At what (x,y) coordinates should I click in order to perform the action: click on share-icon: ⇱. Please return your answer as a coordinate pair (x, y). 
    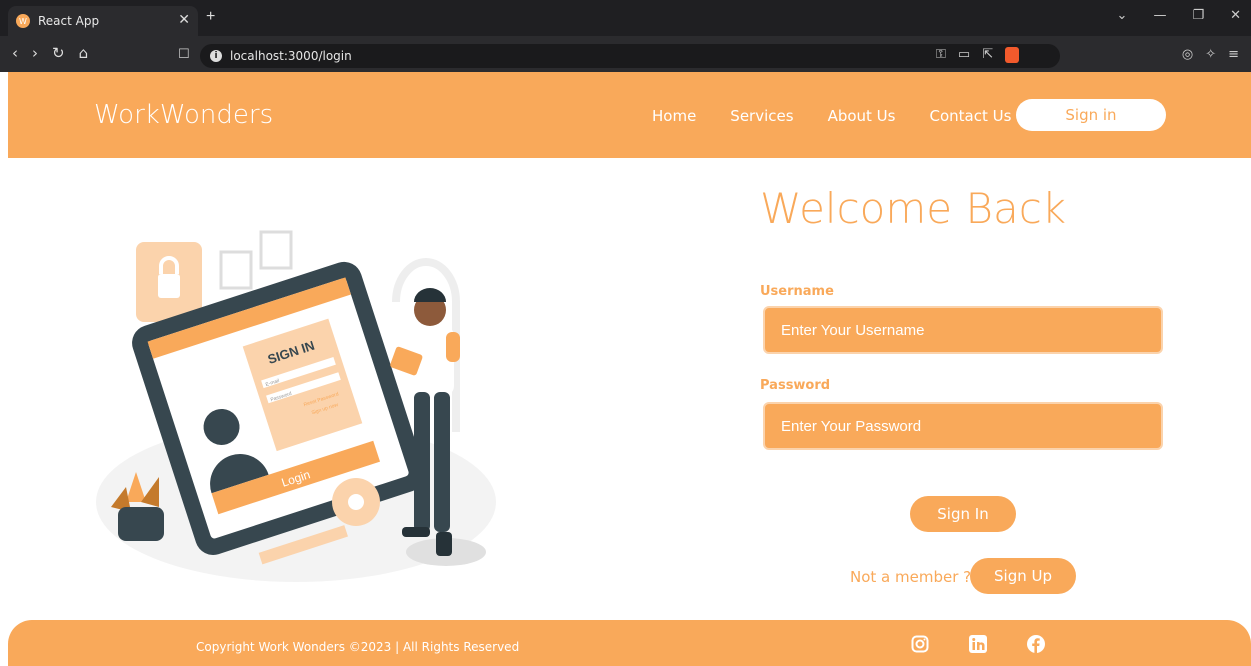
    Looking at the image, I should click on (987, 55).